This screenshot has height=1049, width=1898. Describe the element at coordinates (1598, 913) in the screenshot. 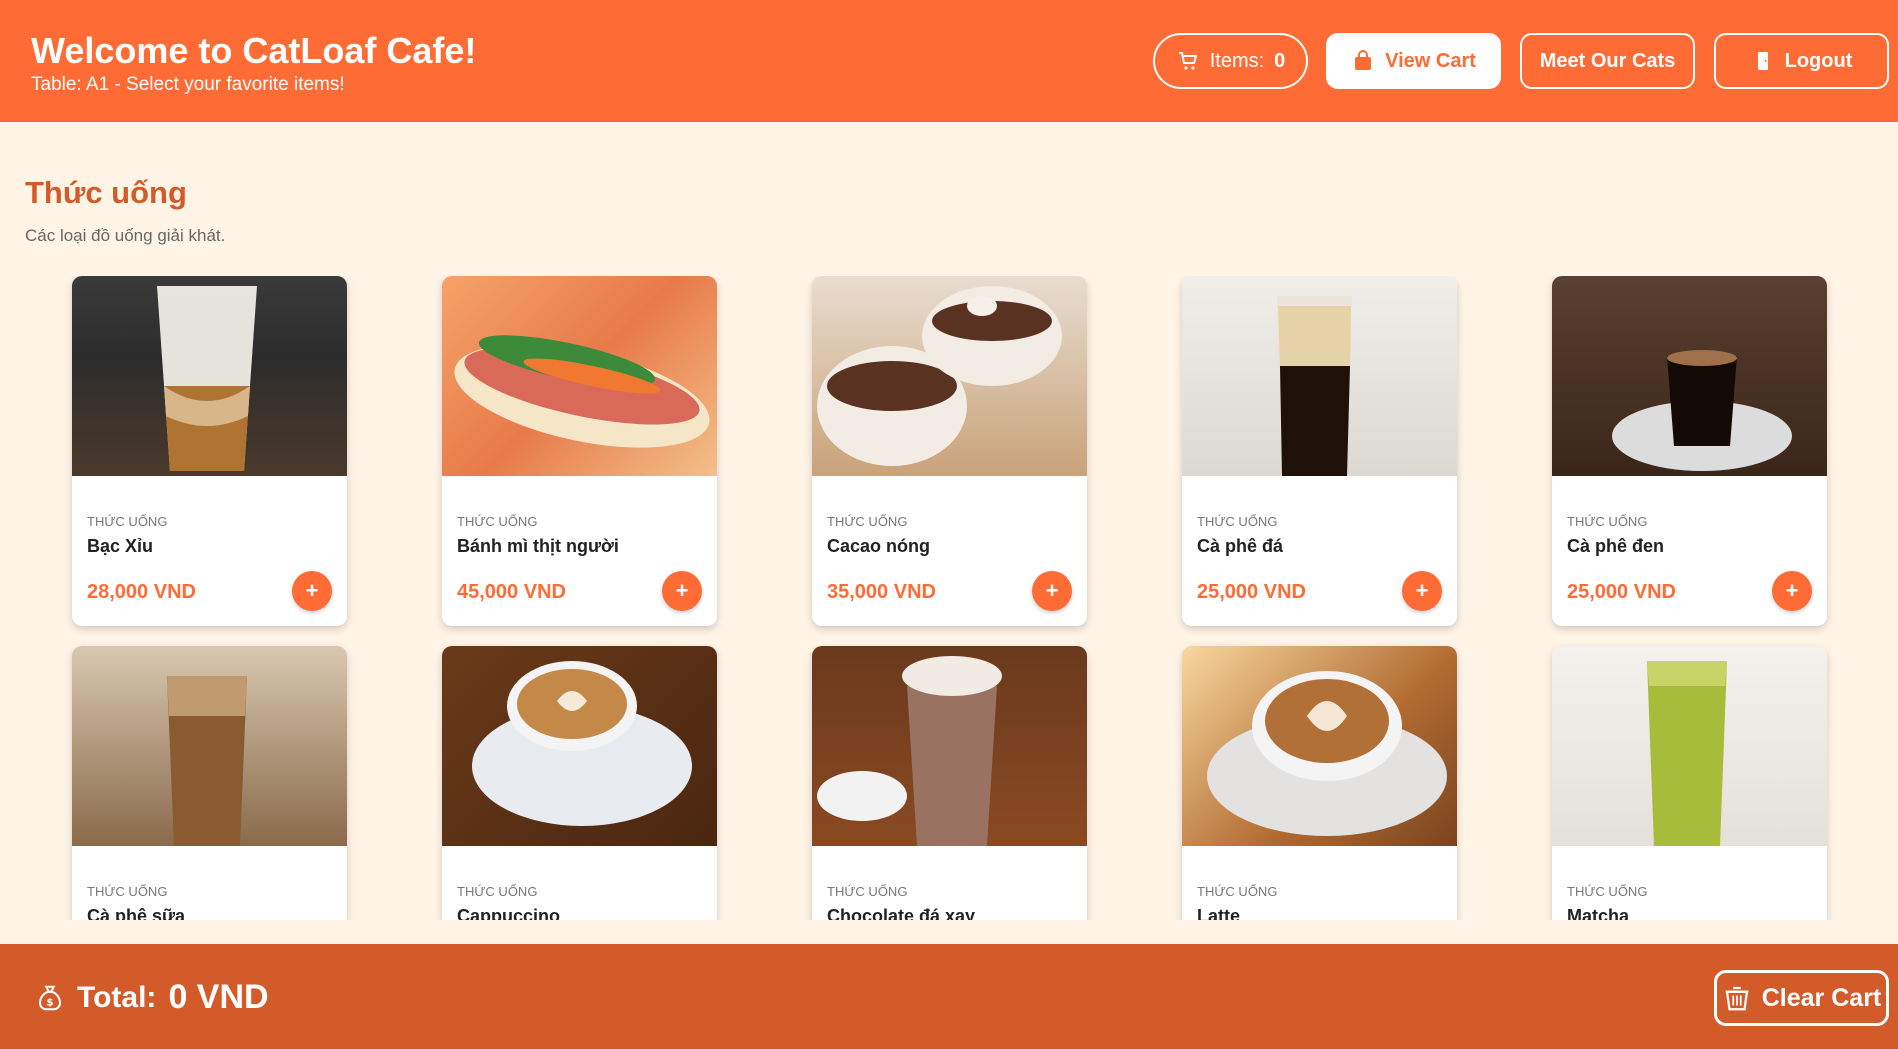

I see `product-name: Matcha` at that location.